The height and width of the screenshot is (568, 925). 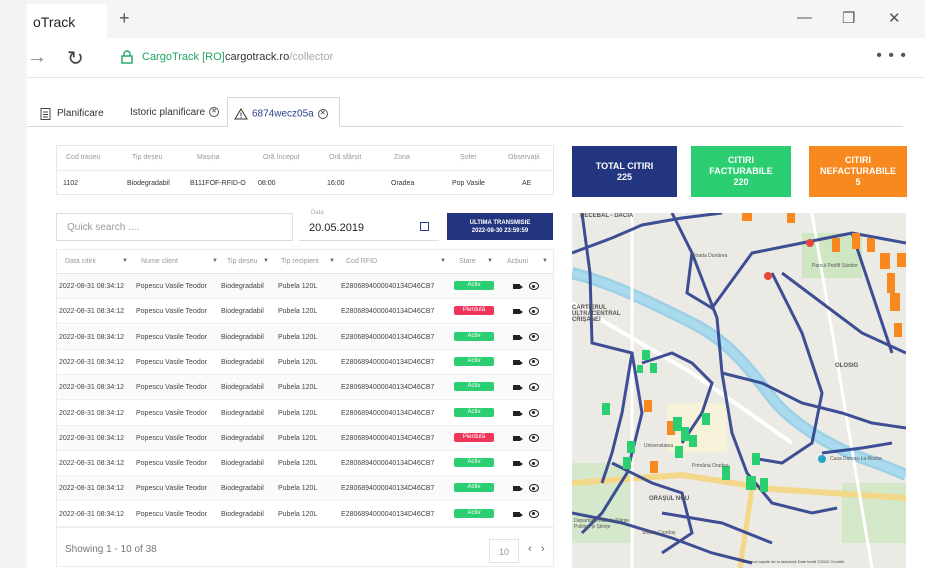 I want to click on map-label: Primăria Oradea, so click(x=710, y=466).